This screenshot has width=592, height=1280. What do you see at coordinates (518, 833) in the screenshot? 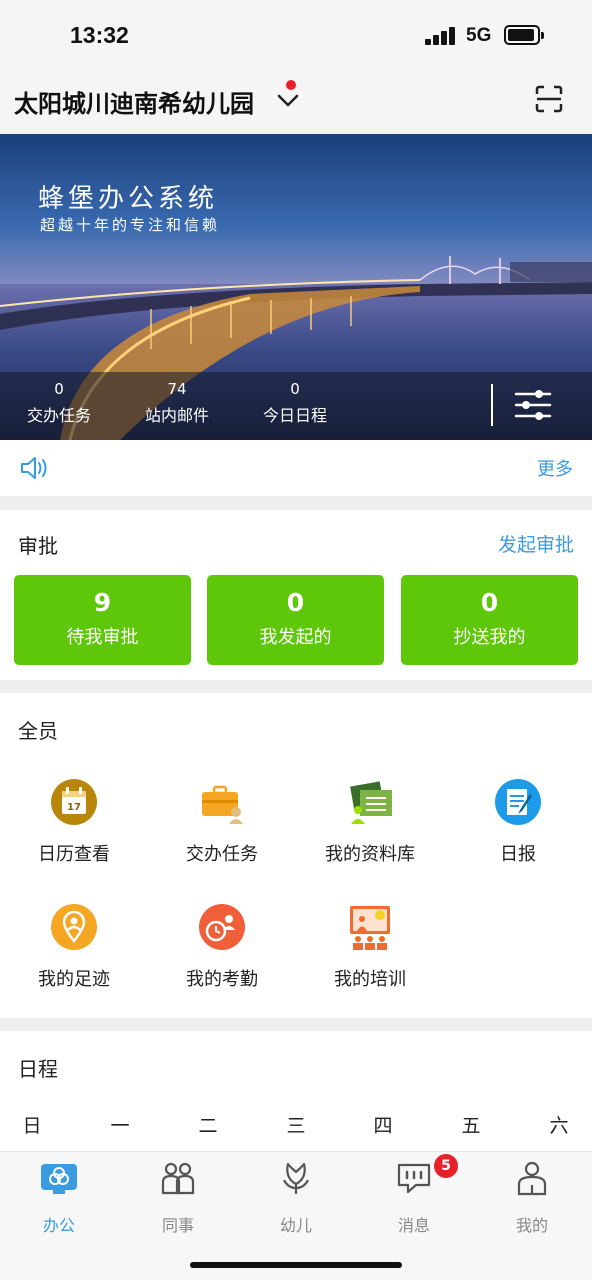
I see `app-daily-report: 日报` at bounding box center [518, 833].